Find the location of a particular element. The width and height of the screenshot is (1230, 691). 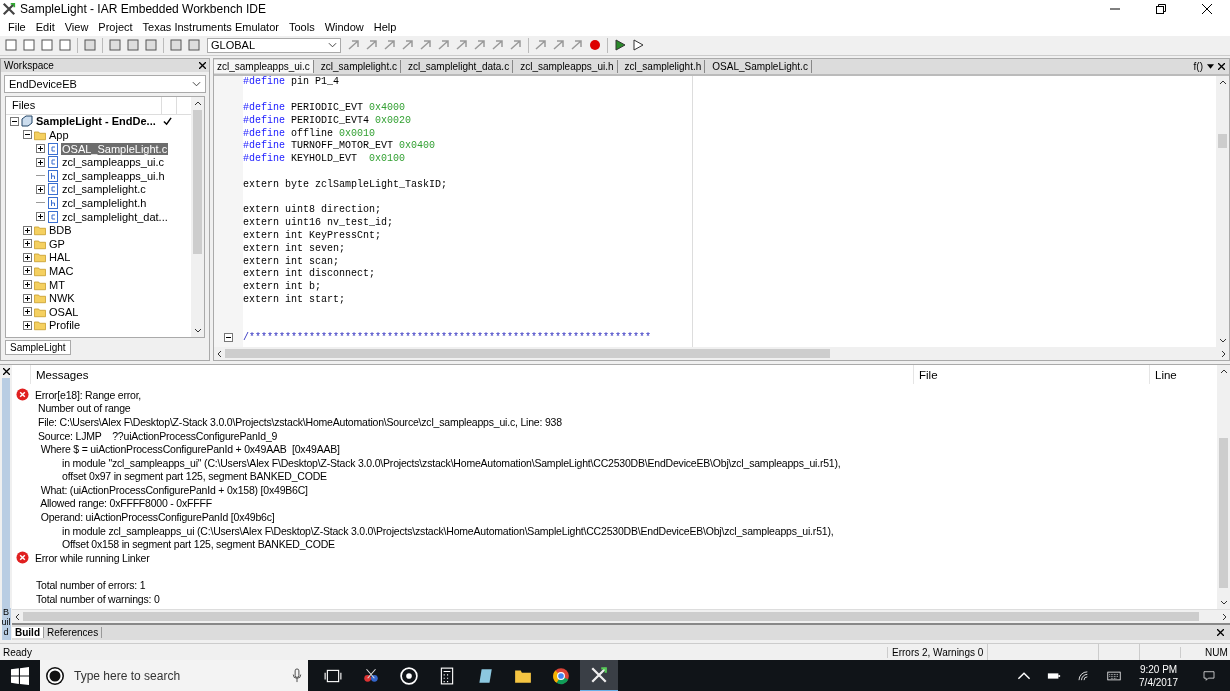

tree-item: BDB is located at coordinates (60, 230).